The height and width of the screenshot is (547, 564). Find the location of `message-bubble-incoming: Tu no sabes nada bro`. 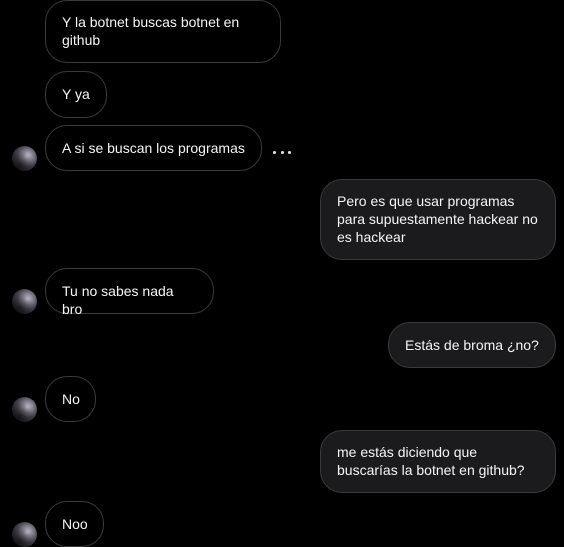

message-bubble-incoming: Tu no sabes nada bro is located at coordinates (129, 292).